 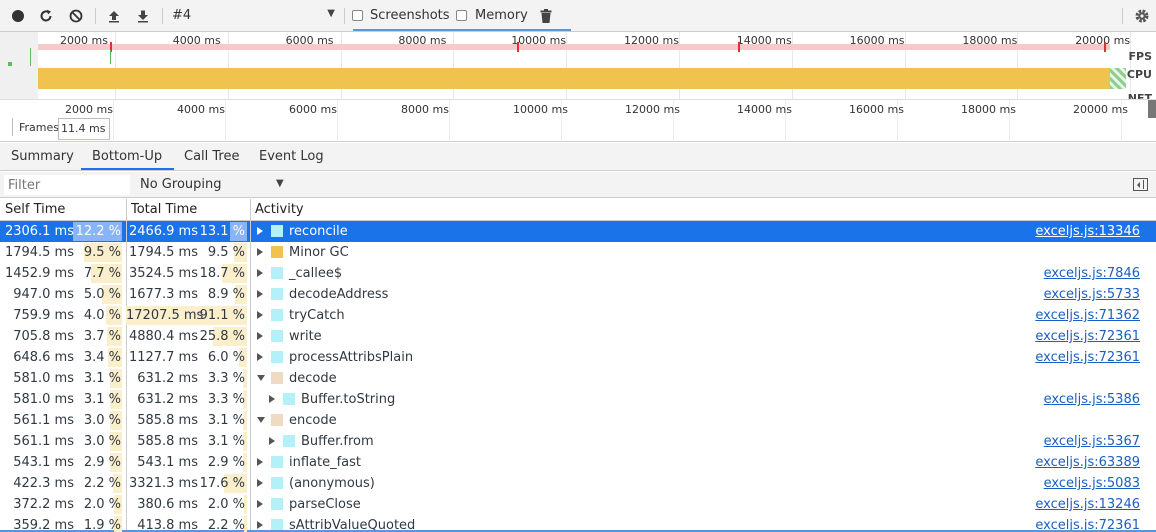 What do you see at coordinates (1092, 294) in the screenshot?
I see `source-link: exceljs.js:5733` at bounding box center [1092, 294].